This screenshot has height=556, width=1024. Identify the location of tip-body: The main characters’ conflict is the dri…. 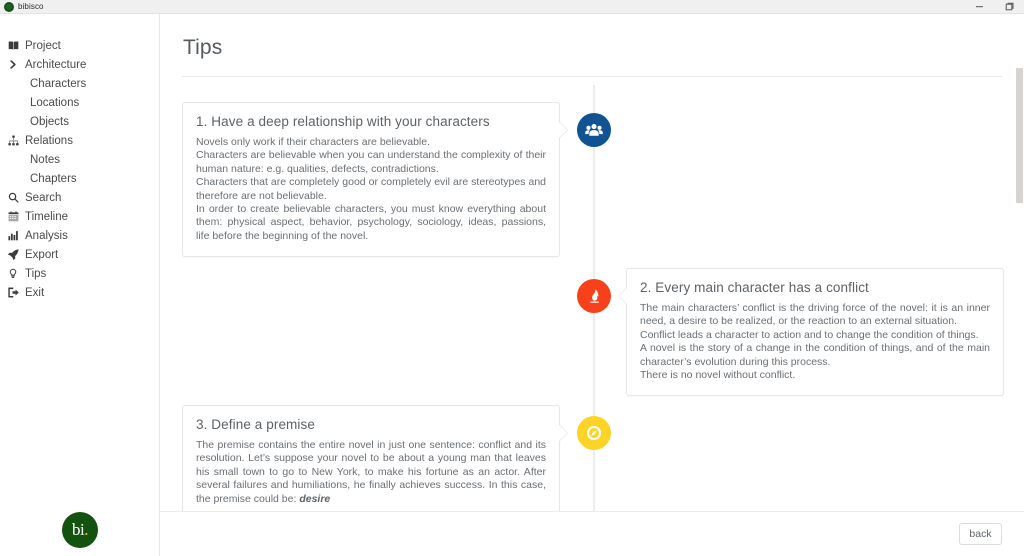
(815, 342).